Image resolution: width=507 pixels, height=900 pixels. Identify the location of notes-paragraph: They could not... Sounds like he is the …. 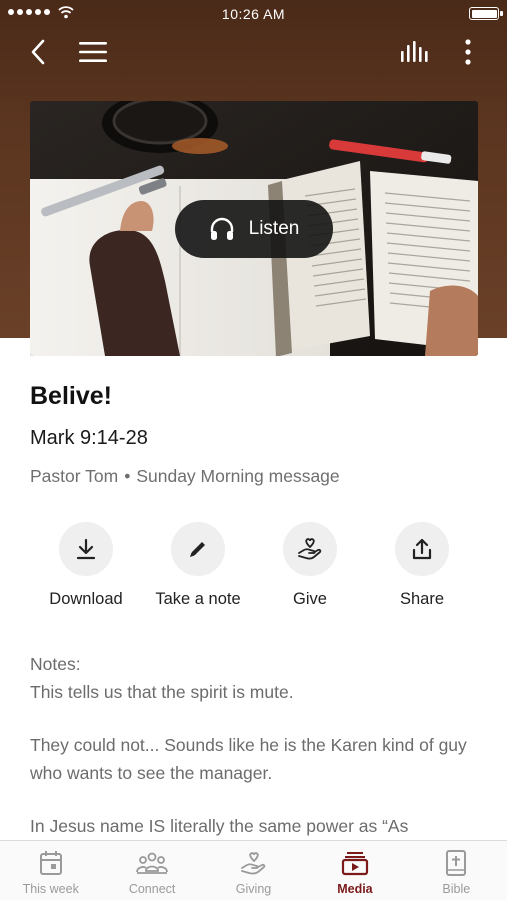
(248, 759).